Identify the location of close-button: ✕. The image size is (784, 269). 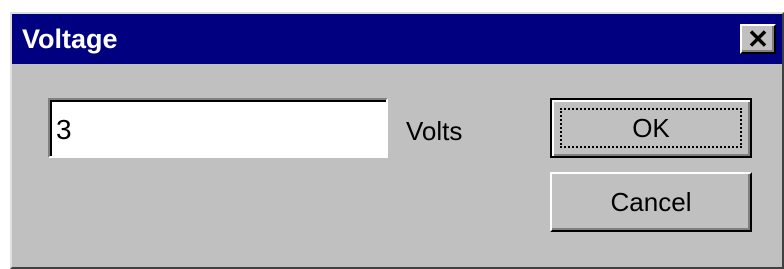
(758, 39).